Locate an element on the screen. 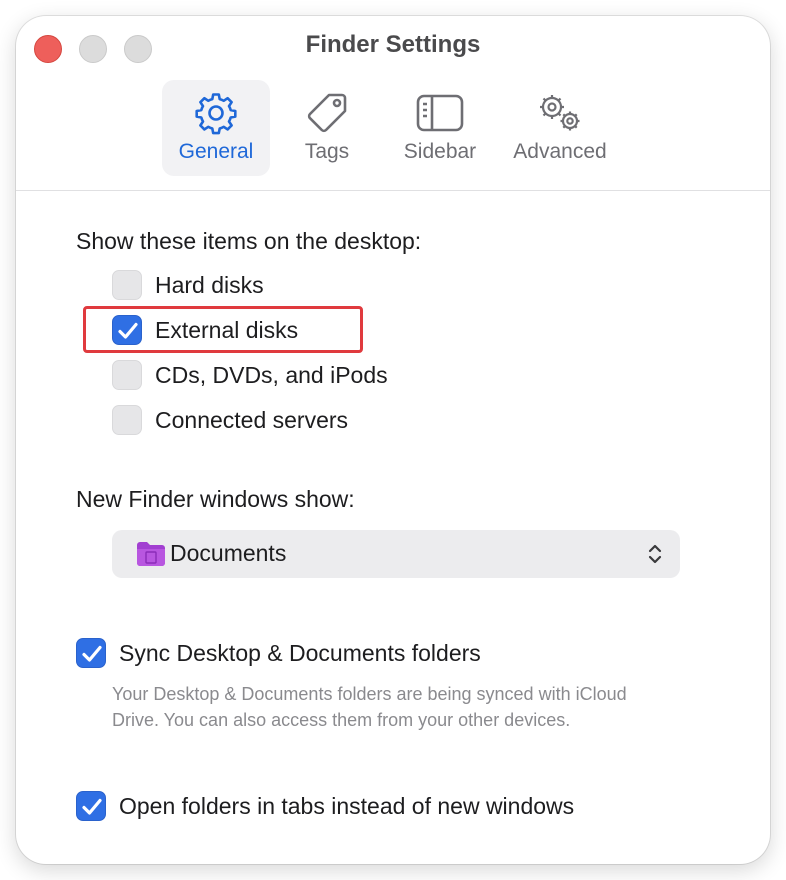 This screenshot has width=786, height=880. new-windows-select: Documents is located at coordinates (396, 554).